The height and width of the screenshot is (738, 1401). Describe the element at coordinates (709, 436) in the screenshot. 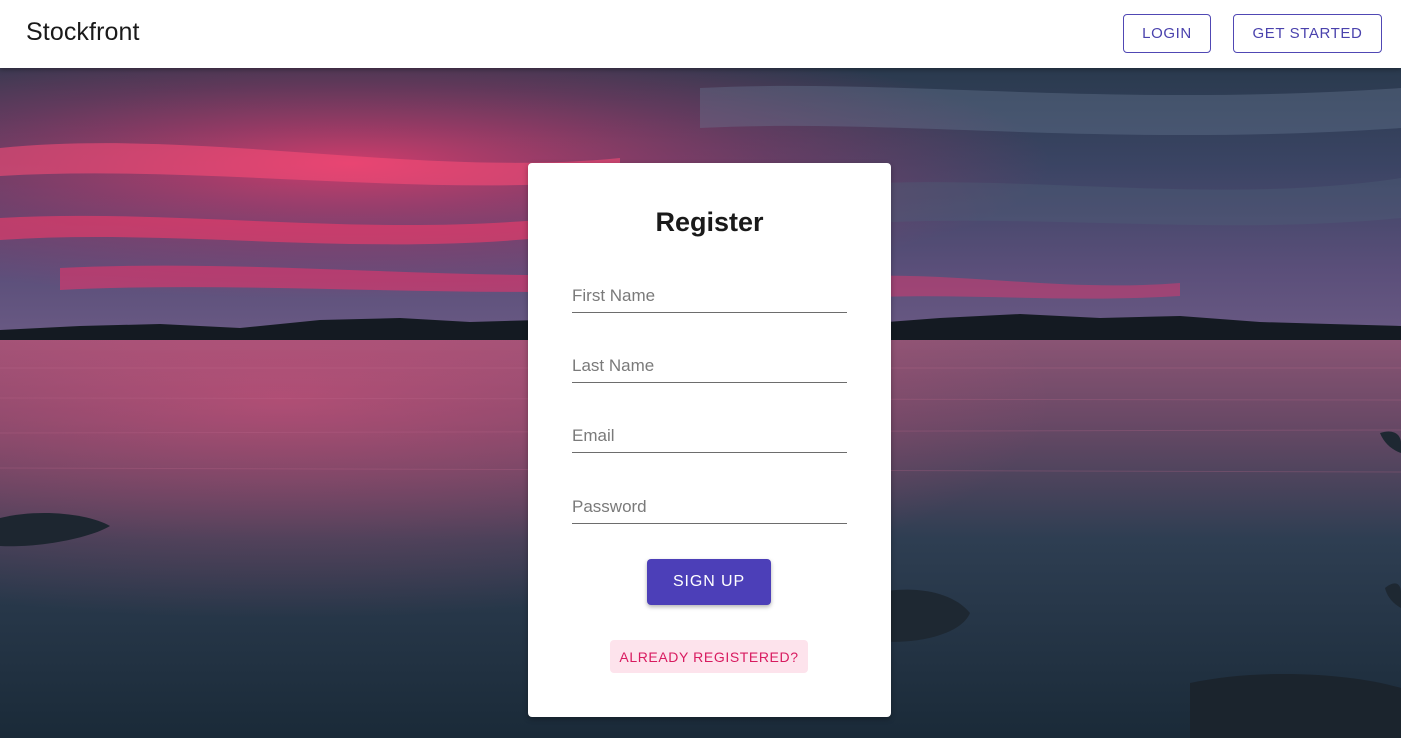

I see `email-input` at that location.